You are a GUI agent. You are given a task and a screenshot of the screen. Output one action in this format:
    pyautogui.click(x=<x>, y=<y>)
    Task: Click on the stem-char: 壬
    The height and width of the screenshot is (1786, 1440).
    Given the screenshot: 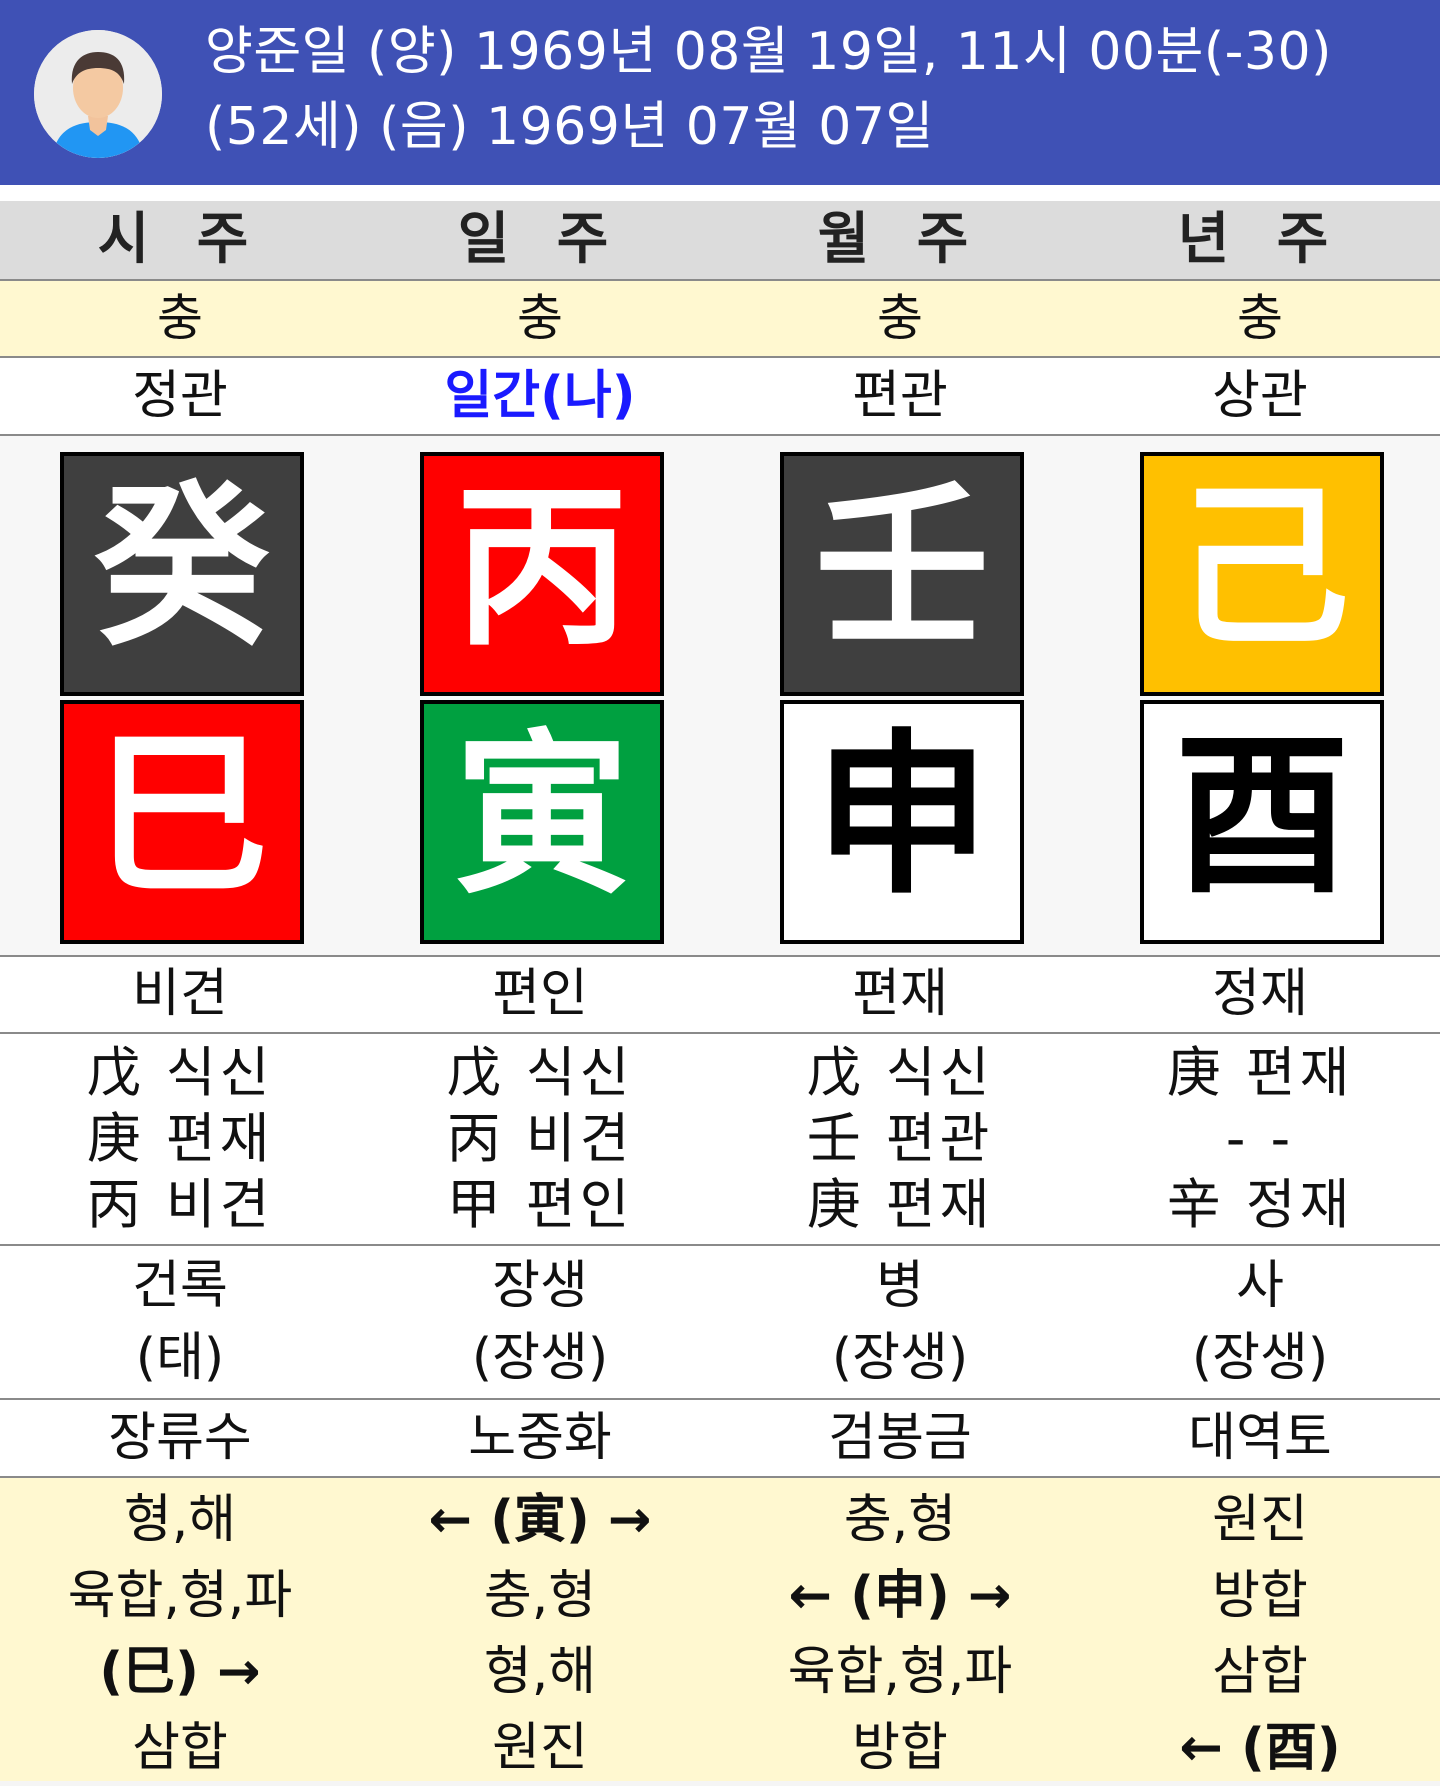 What is the action you would take?
    pyautogui.click(x=902, y=568)
    